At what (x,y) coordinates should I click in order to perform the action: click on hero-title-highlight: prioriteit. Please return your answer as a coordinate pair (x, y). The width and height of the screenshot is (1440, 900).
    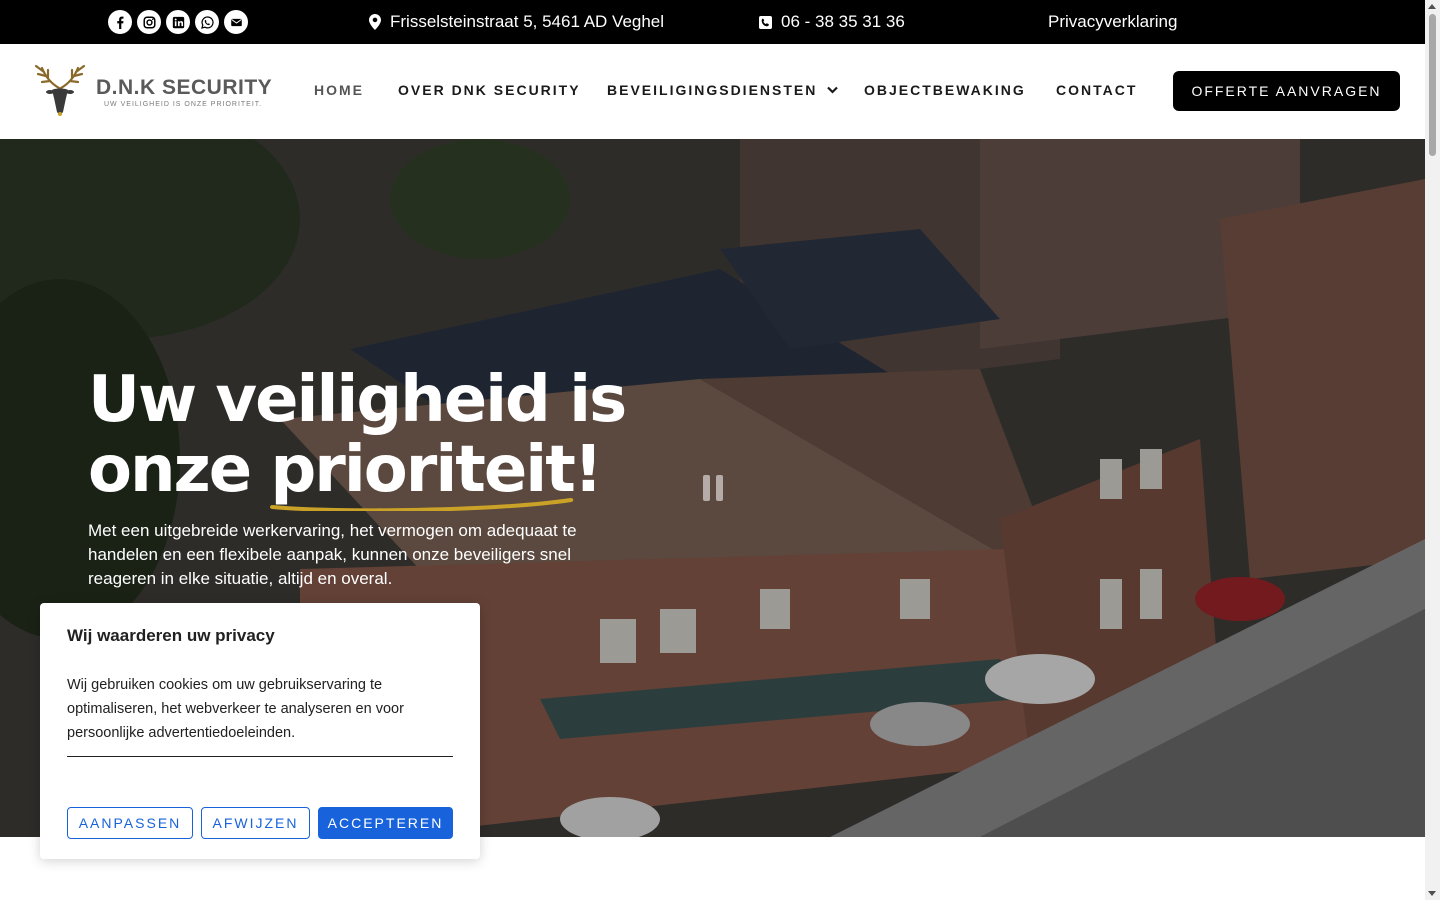
    Looking at the image, I should click on (423, 472).